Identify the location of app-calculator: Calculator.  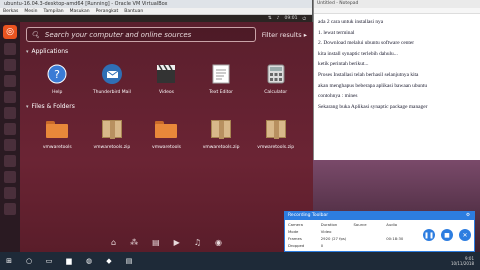
(276, 79).